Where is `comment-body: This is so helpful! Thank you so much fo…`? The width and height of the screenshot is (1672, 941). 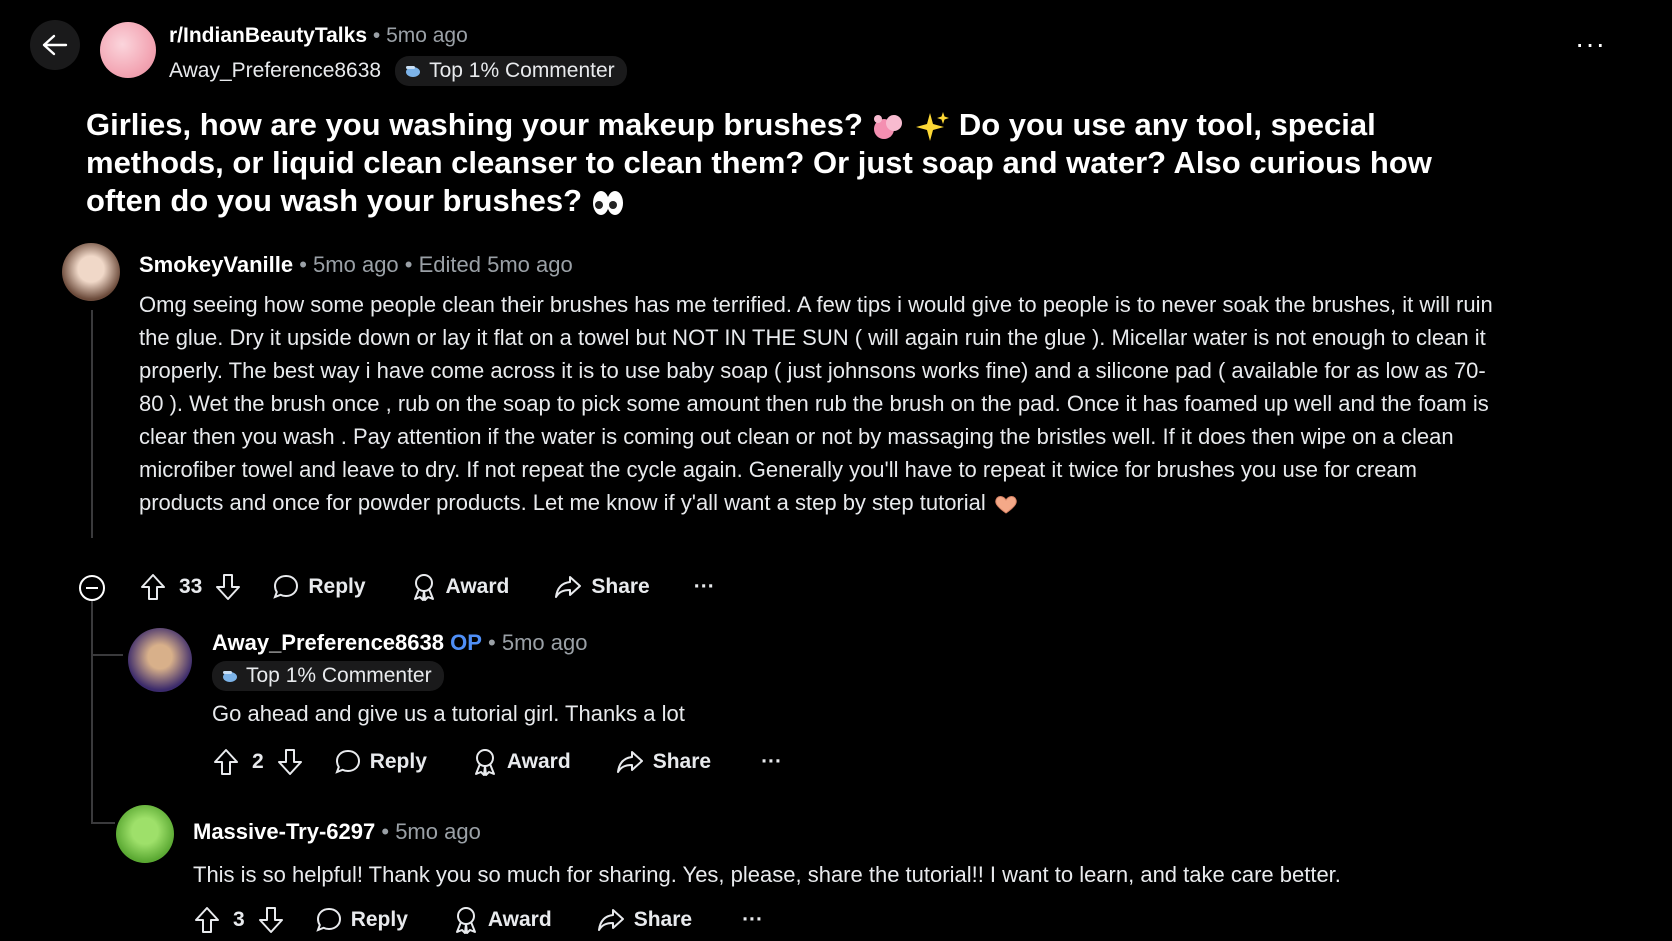
comment-body: This is so helpful! Thank you so much fo… is located at coordinates (893, 874).